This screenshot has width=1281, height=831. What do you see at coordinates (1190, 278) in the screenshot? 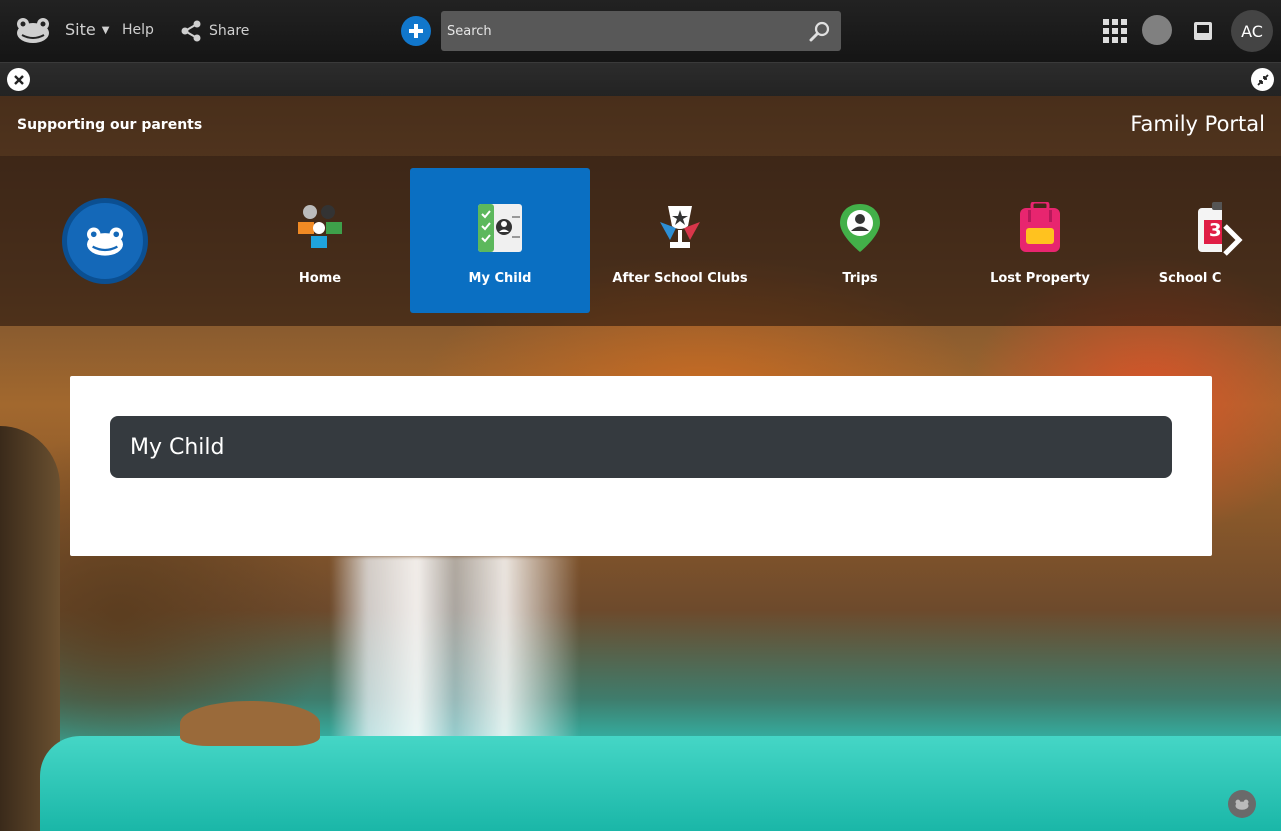
I see `nav-item-label: School Calendar` at bounding box center [1190, 278].